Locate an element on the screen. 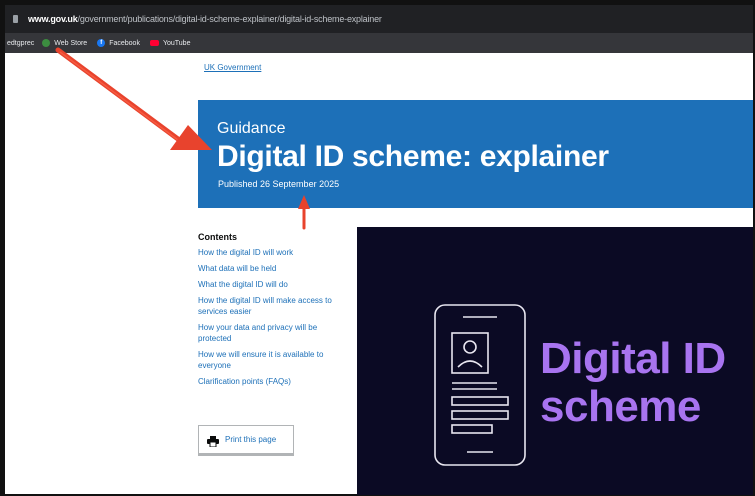 The image size is (755, 496). bookmark-label: Web Store is located at coordinates (71, 43).